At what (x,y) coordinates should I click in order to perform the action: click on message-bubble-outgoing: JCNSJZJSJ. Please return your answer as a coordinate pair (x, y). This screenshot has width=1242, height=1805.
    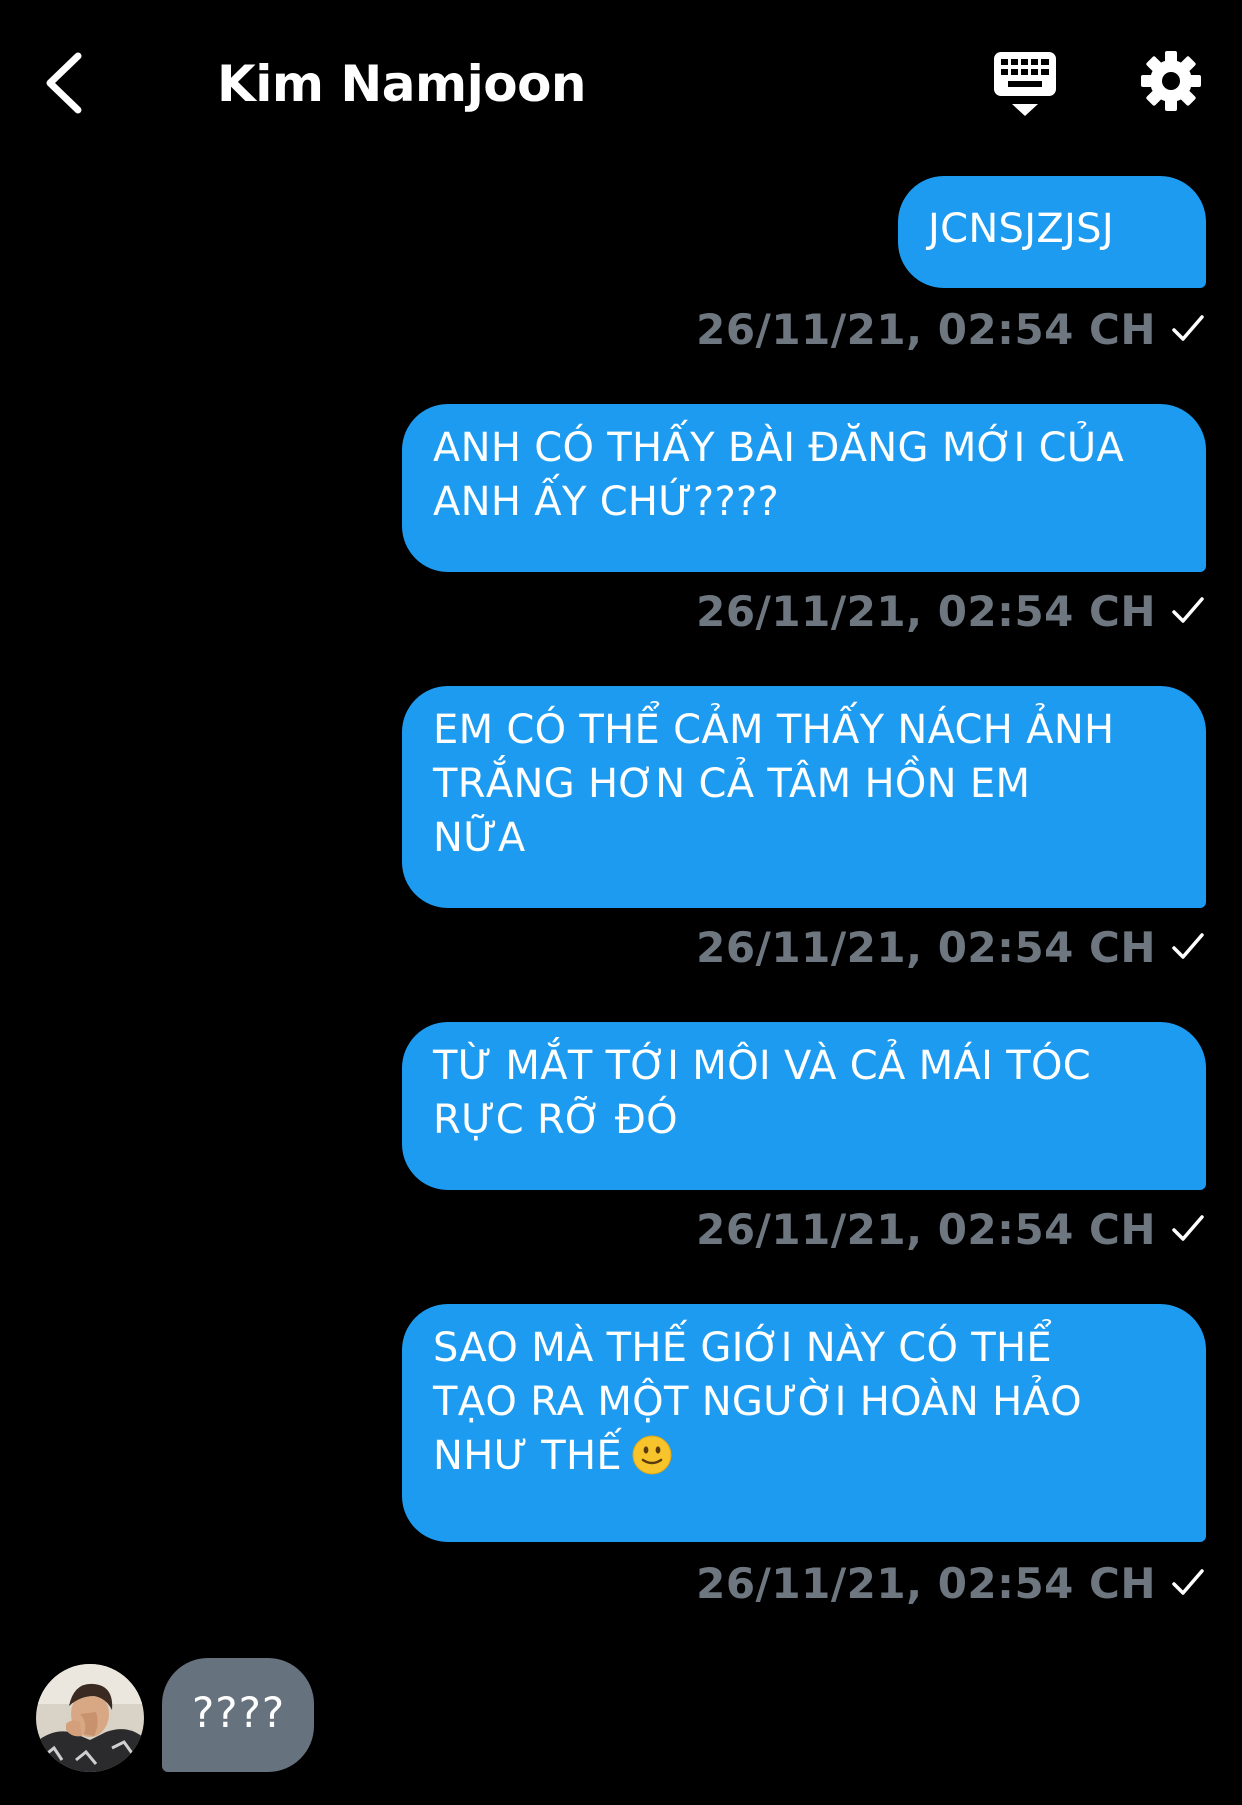
    Looking at the image, I should click on (1052, 232).